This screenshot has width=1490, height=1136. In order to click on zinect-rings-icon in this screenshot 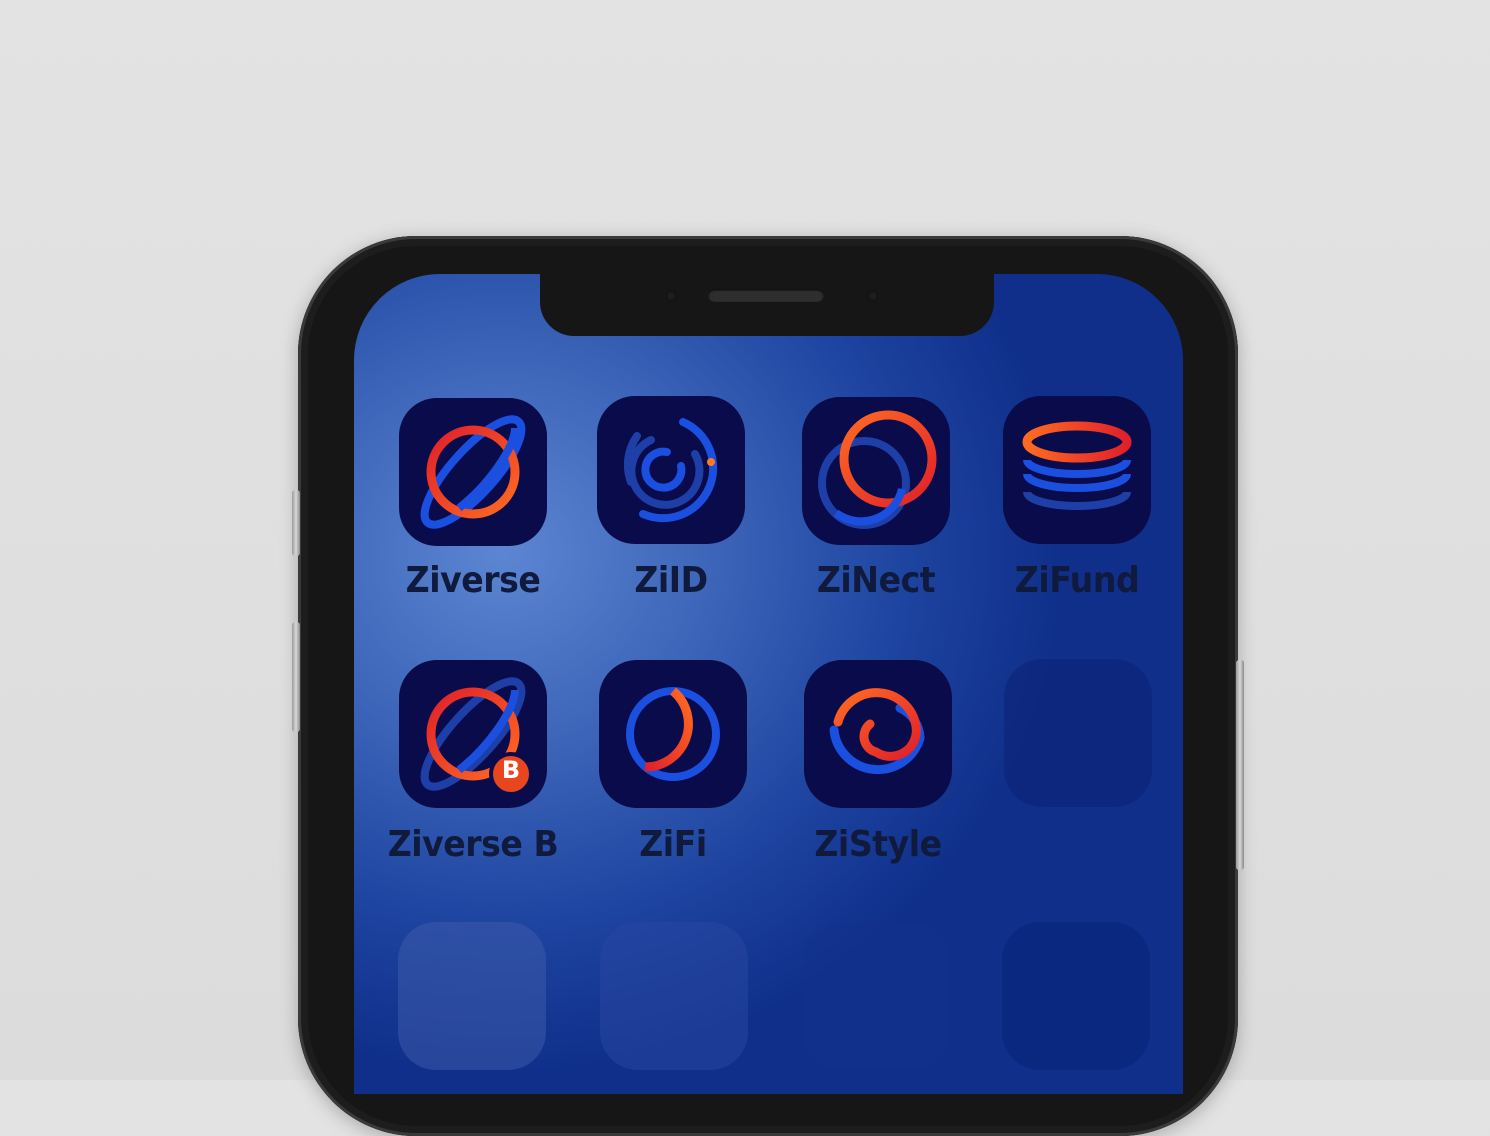, I will do `click(876, 471)`.